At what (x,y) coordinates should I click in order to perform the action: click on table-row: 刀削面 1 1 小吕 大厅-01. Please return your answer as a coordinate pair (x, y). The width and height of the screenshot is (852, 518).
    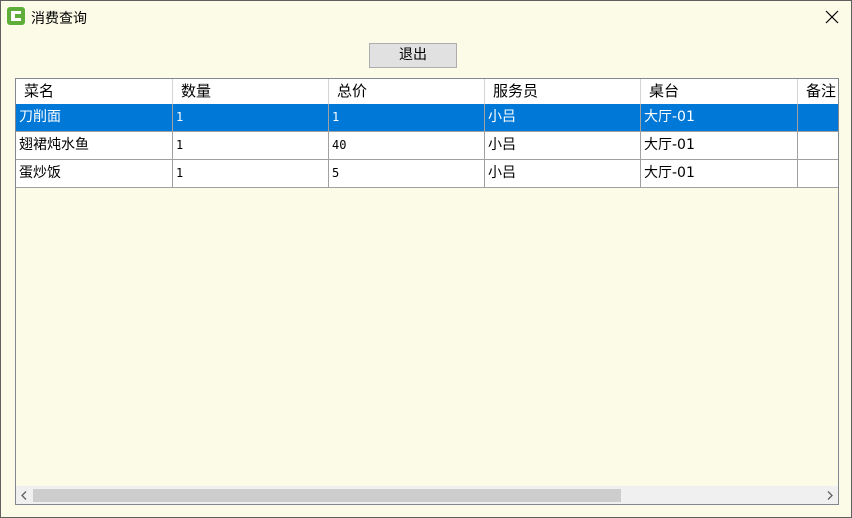
    Looking at the image, I should click on (427, 118).